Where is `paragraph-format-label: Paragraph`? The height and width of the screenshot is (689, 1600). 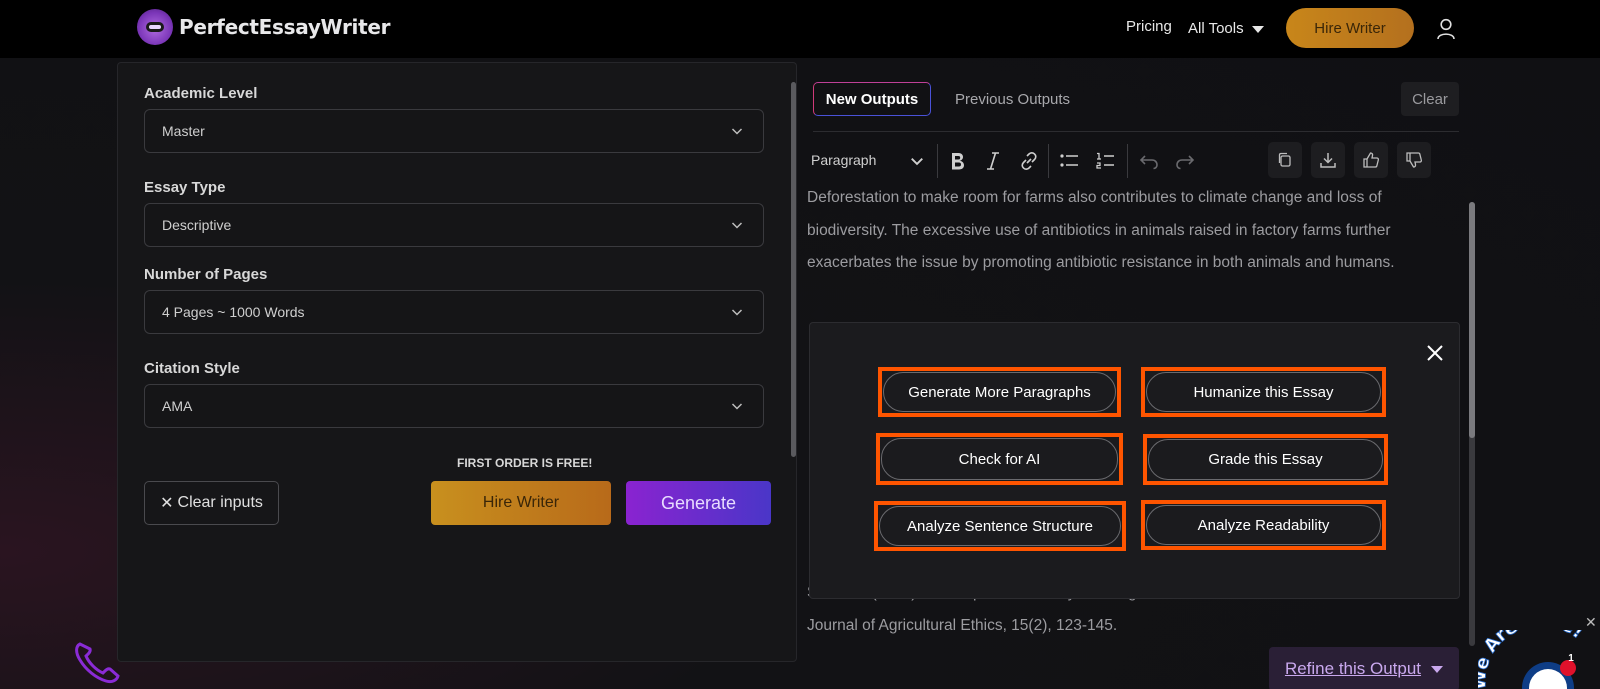 paragraph-format-label: Paragraph is located at coordinates (844, 160).